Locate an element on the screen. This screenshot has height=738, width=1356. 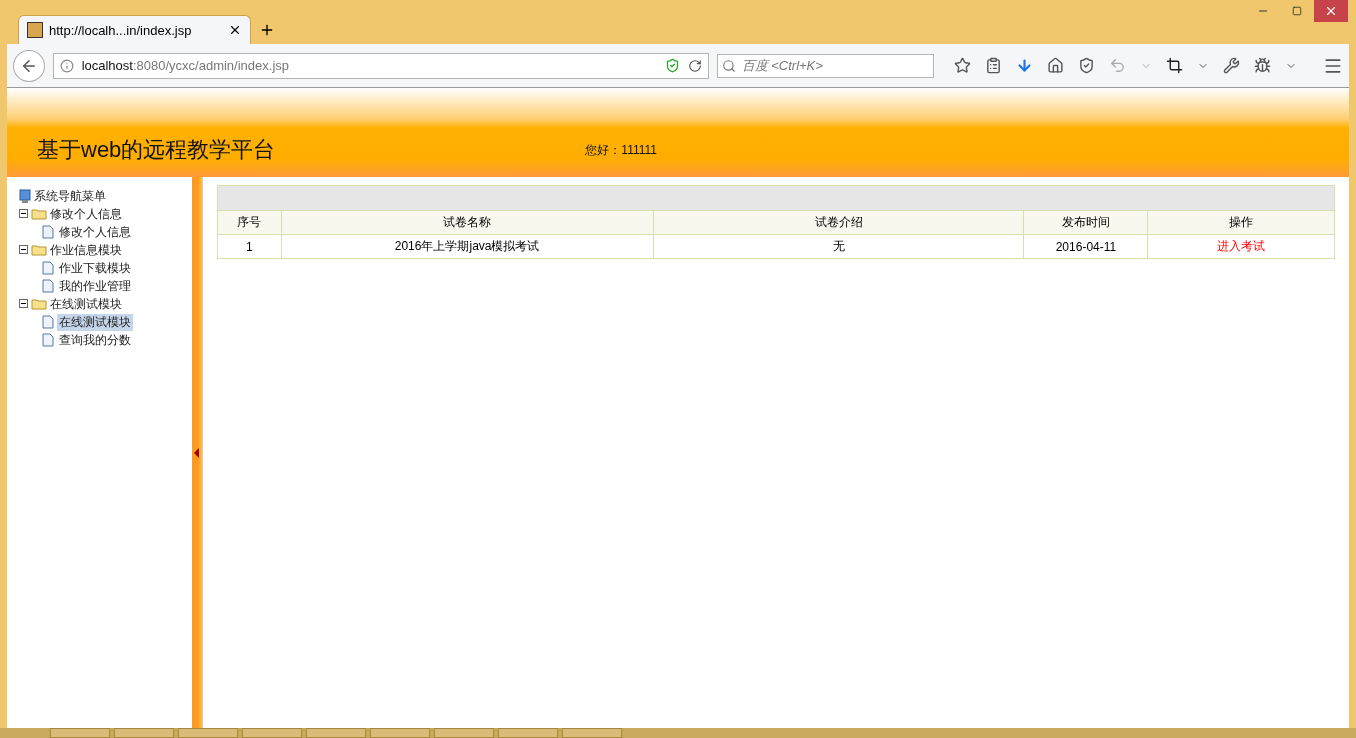
browser-tab: http://localh...in/index.jsp is located at coordinates (134, 29).